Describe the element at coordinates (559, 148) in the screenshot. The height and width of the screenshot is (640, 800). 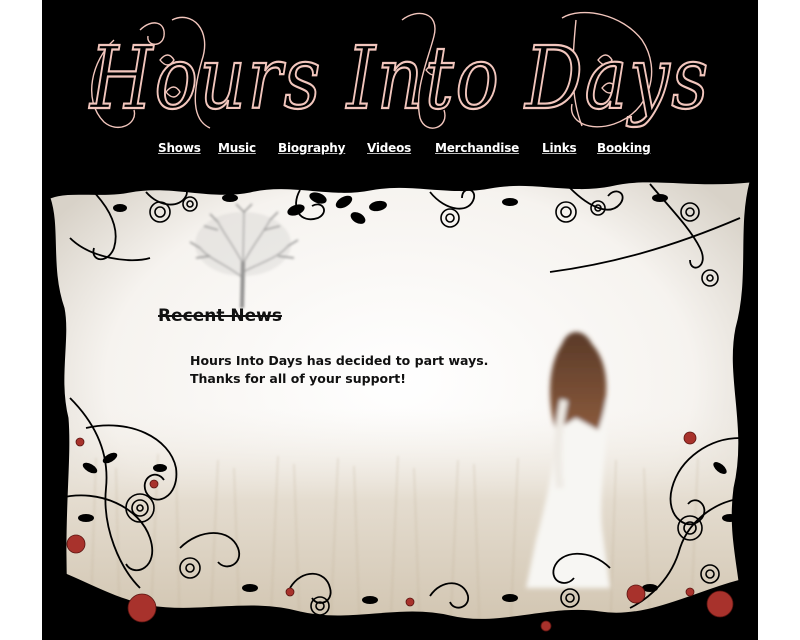
I see `nav-links: Links` at that location.